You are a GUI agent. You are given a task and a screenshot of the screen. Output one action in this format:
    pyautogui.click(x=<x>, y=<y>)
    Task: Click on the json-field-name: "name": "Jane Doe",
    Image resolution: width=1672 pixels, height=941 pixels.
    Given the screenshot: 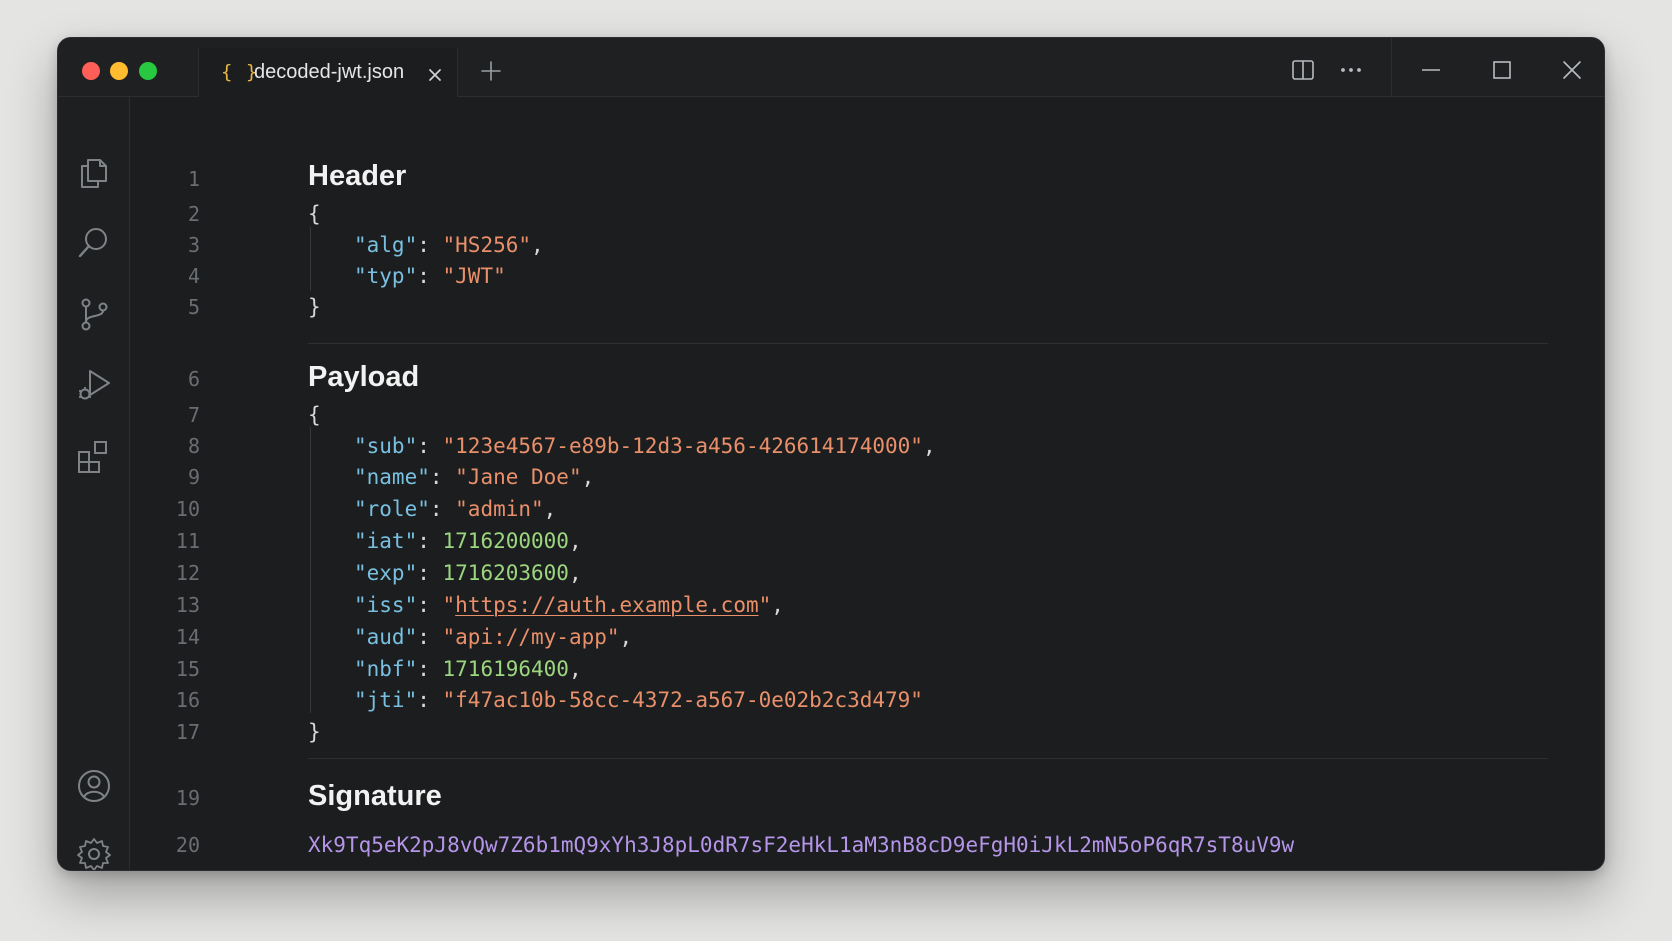 What is the action you would take?
    pyautogui.click(x=474, y=477)
    